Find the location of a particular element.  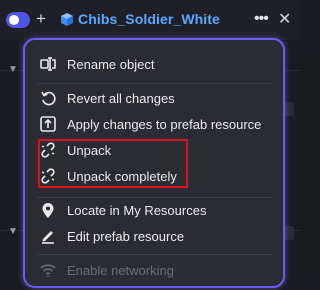

hierarchy-header: + Chibs_Soldier_White ••• ✕ is located at coordinates (150, 20).